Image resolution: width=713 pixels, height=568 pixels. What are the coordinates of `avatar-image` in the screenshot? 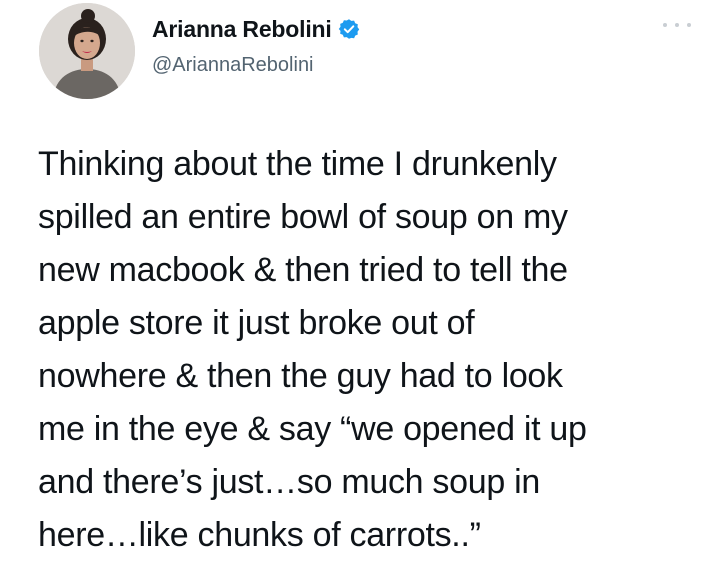 It's located at (87, 51).